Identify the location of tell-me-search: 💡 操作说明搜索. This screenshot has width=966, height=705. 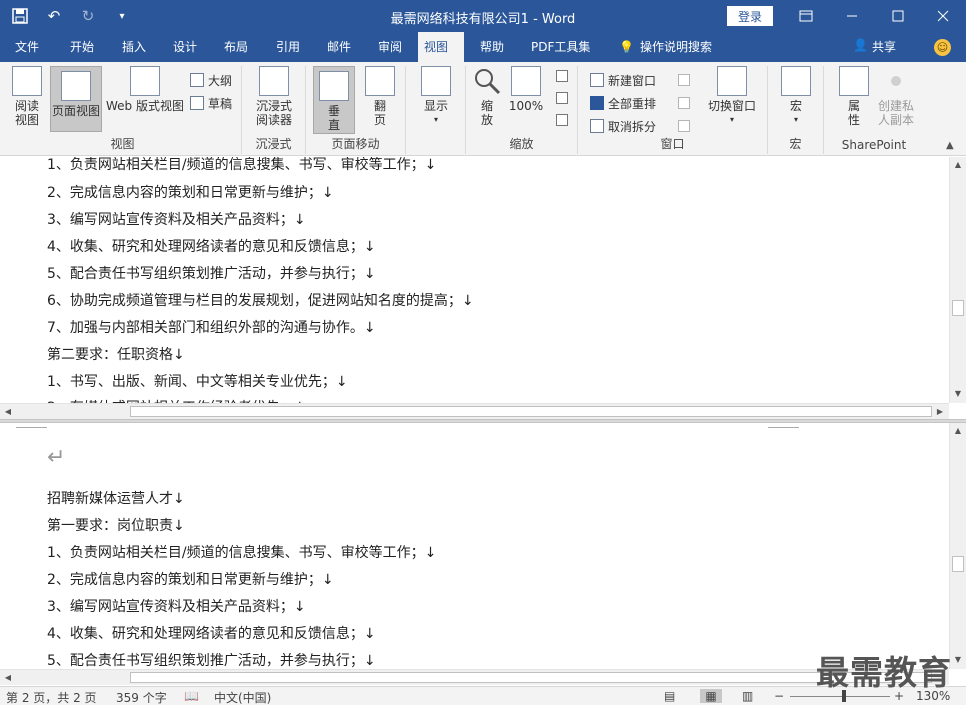
(665, 47).